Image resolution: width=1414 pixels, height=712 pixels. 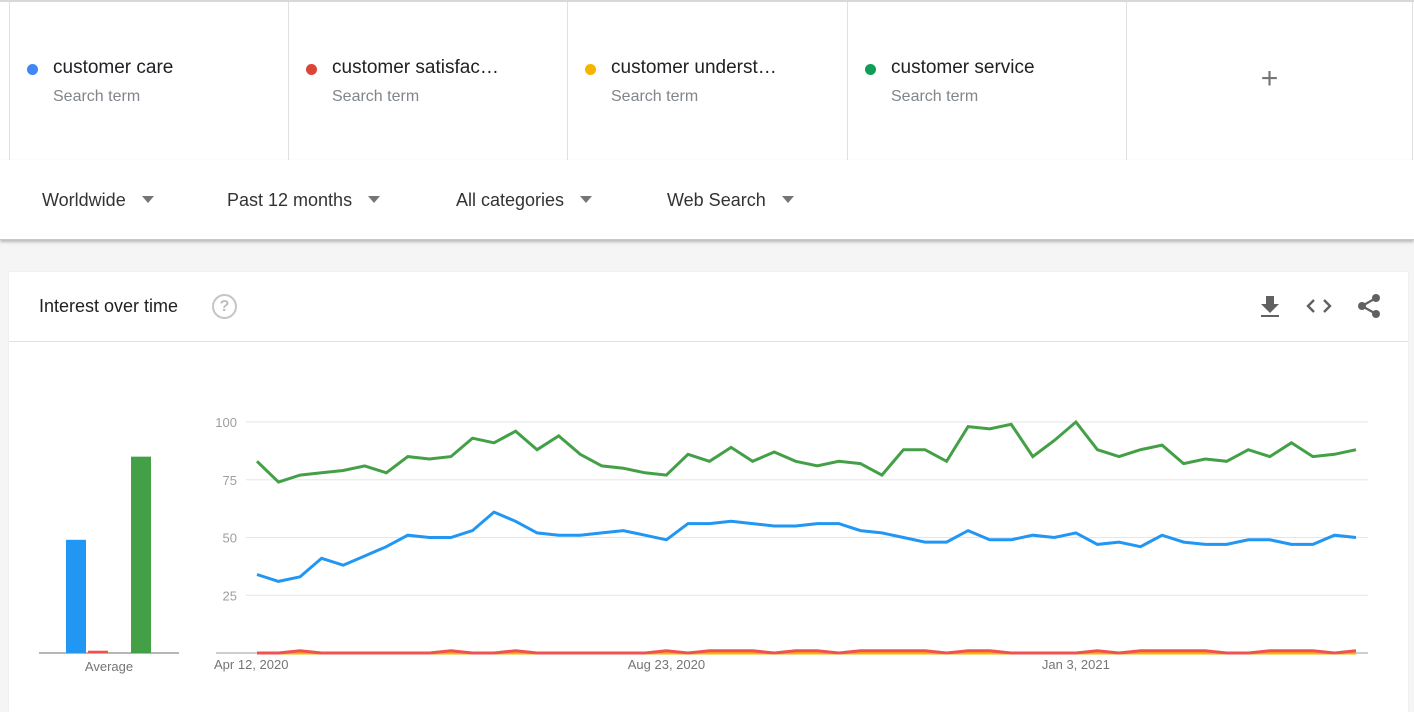 I want to click on share-icon, so click(x=1369, y=306).